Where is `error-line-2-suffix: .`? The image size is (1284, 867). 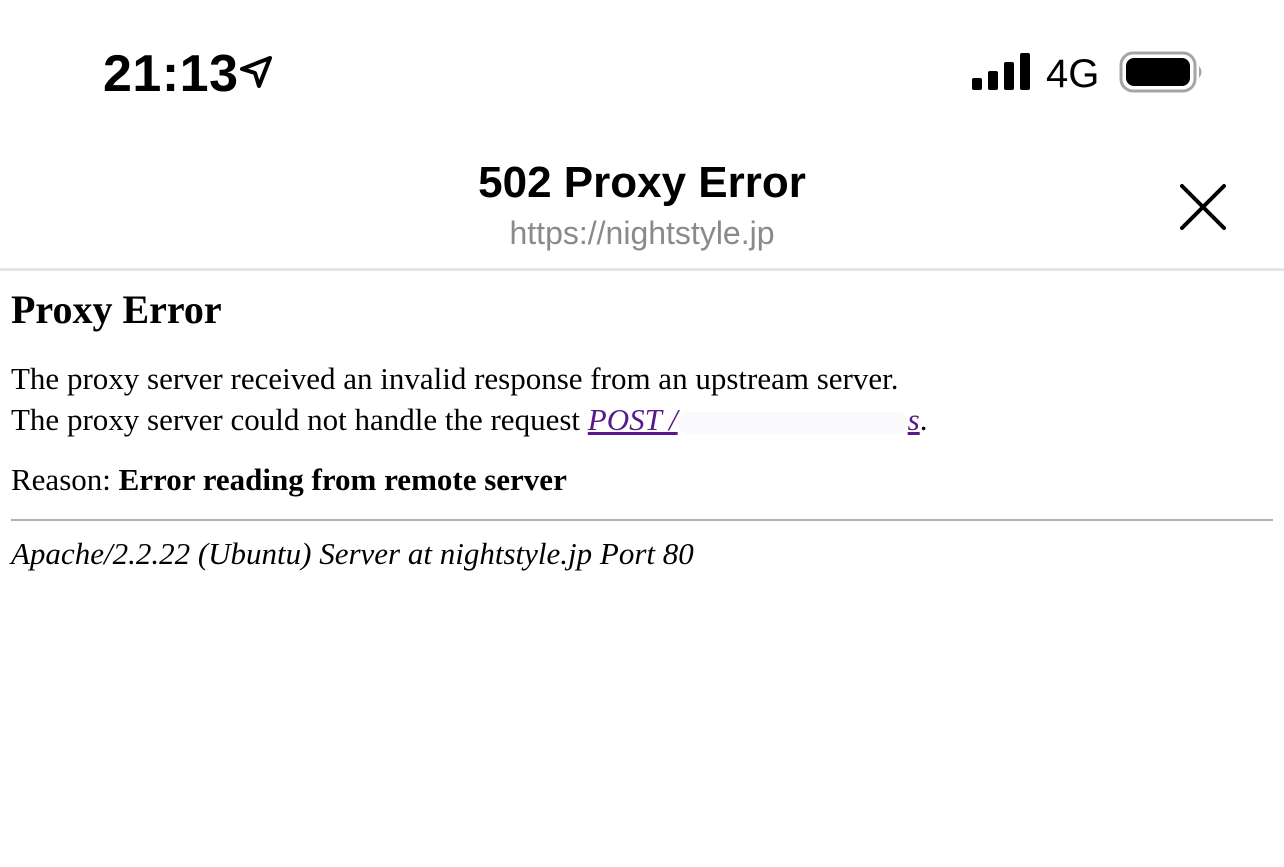 error-line-2-suffix: . is located at coordinates (923, 419).